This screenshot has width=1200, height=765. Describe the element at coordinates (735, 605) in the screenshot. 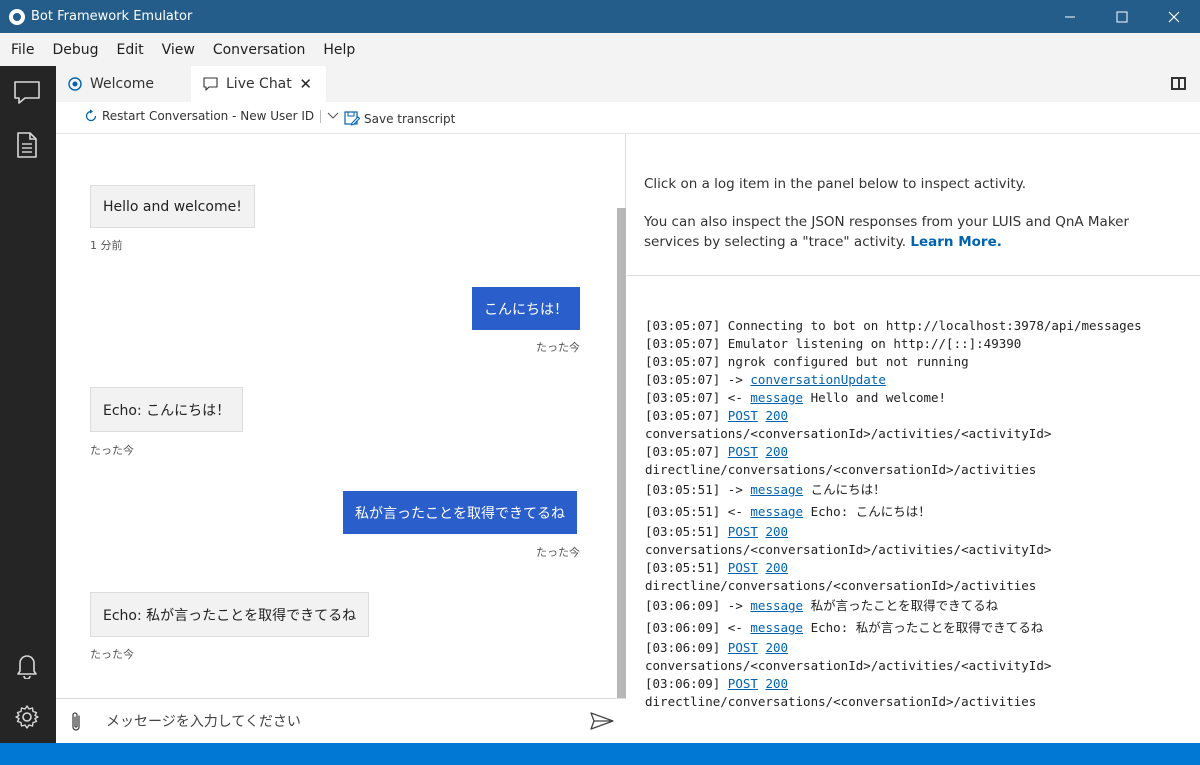

I see `log-direction: ->` at that location.